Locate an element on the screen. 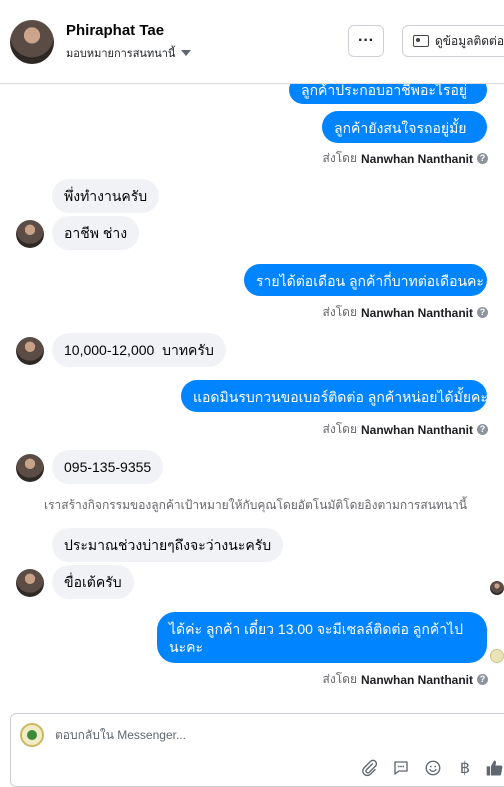  assign-conversation-dropdown: มอบหมายการสนทนานี้ is located at coordinates (129, 53).